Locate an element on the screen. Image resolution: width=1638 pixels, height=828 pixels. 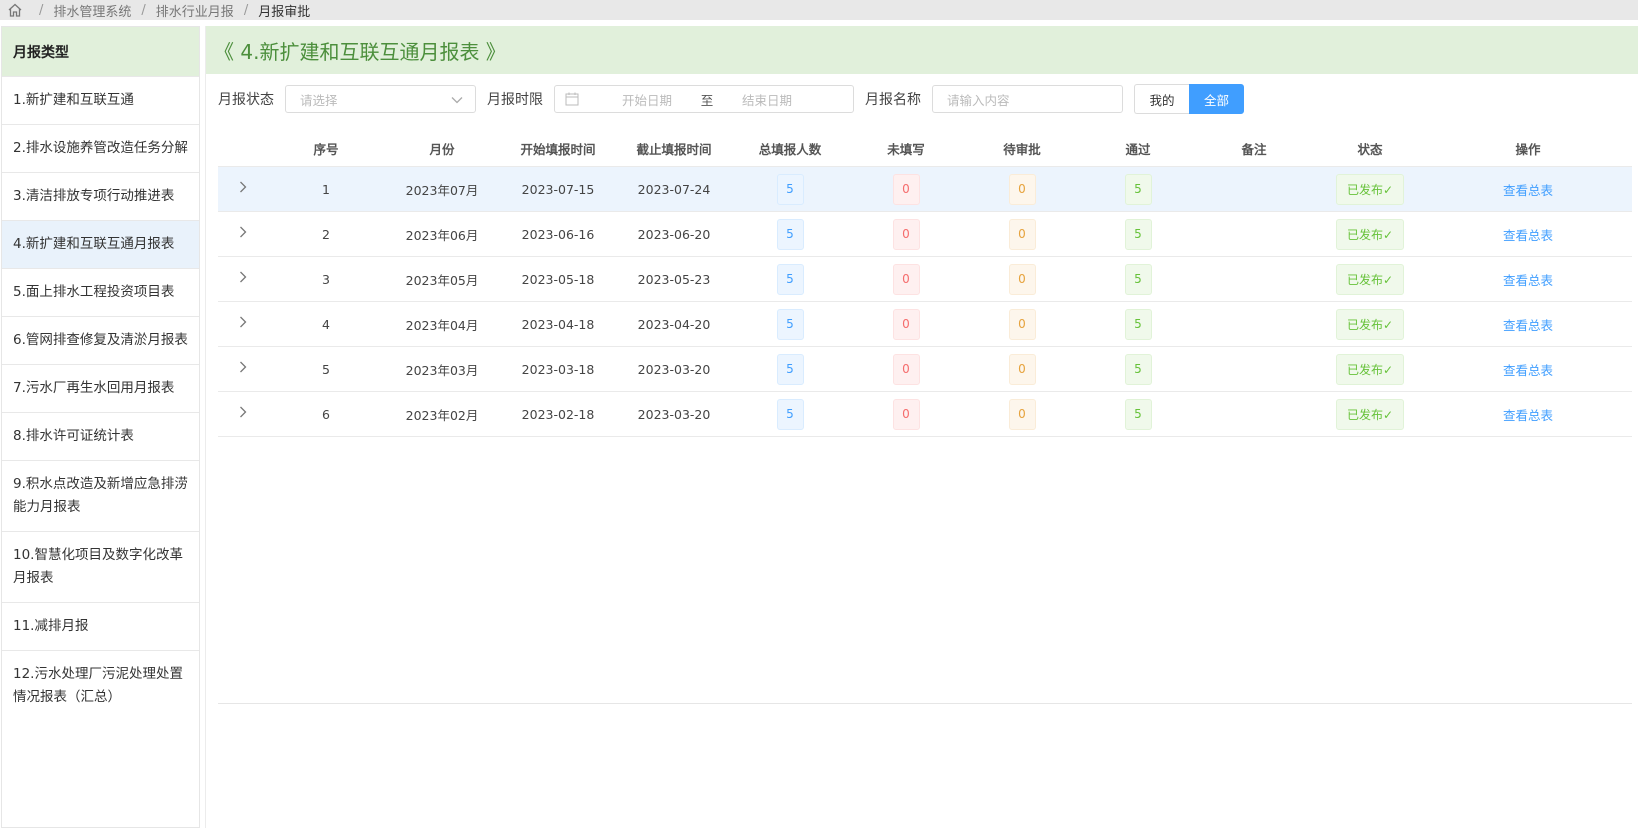
calendar-icon is located at coordinates (572, 99).